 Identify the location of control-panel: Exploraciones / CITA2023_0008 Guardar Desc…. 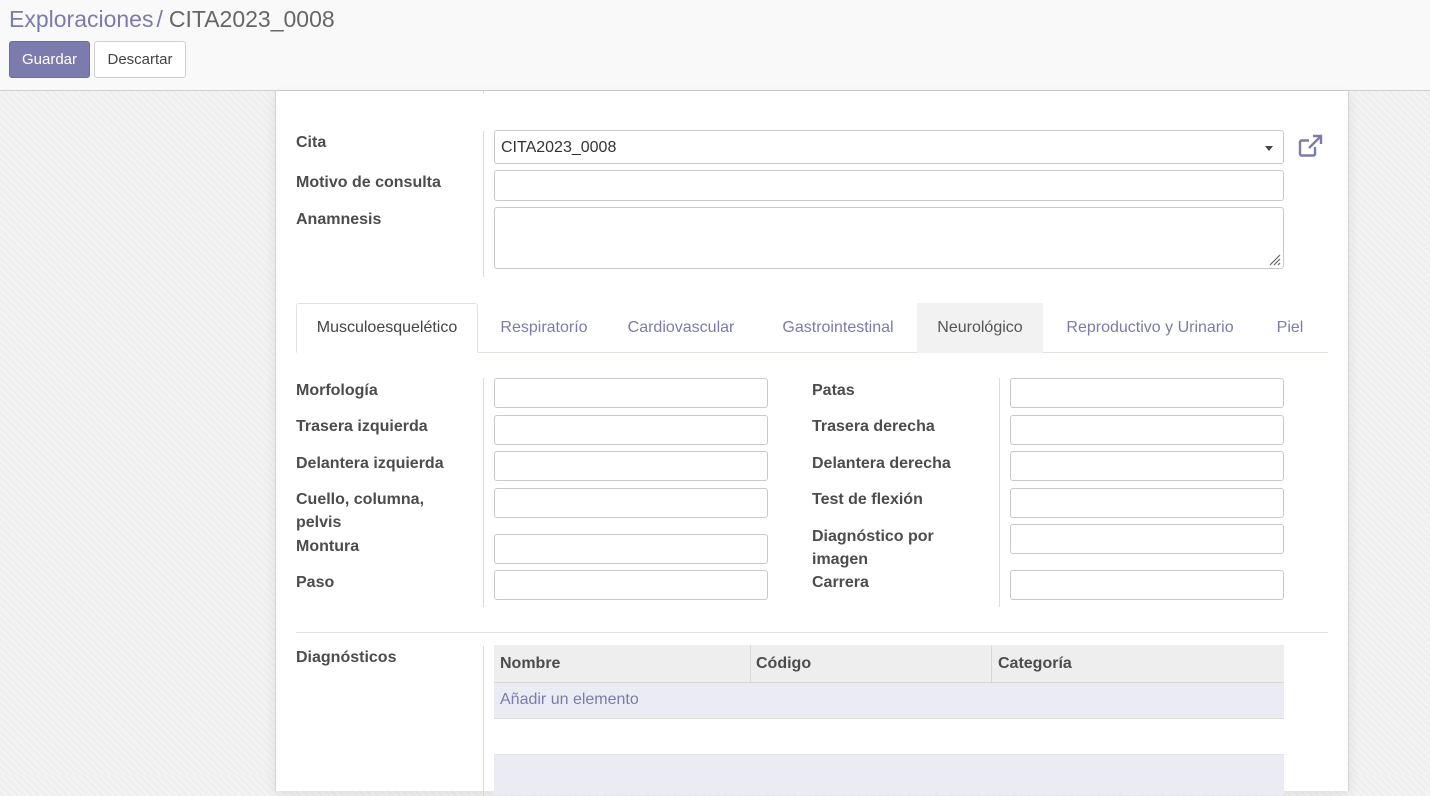
(715, 45).